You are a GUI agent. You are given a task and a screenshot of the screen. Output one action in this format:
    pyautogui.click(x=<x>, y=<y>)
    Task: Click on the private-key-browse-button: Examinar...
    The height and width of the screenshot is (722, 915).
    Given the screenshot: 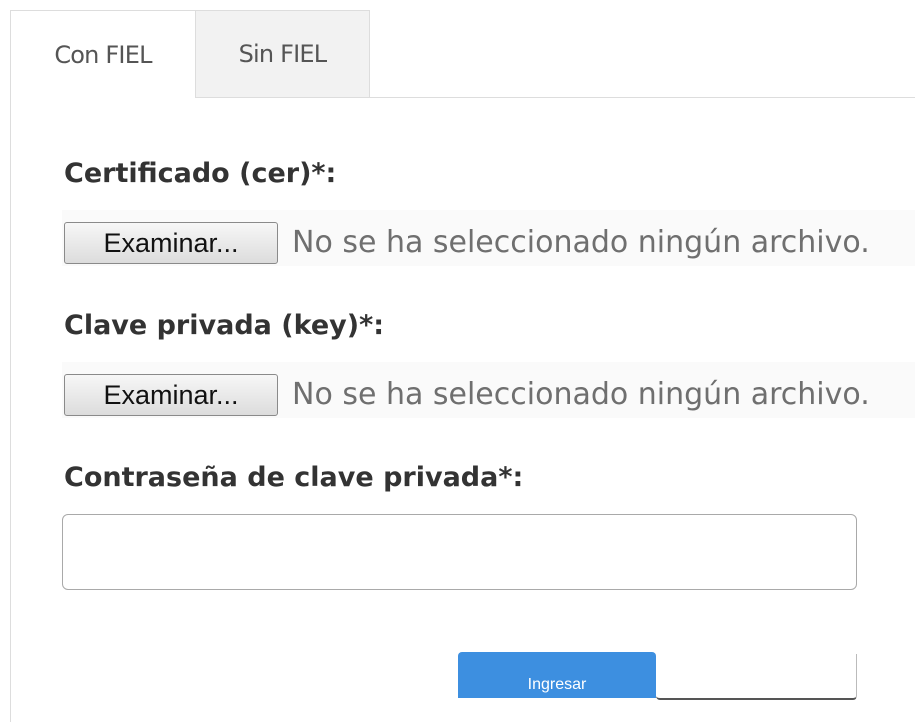 What is the action you would take?
    pyautogui.click(x=171, y=395)
    